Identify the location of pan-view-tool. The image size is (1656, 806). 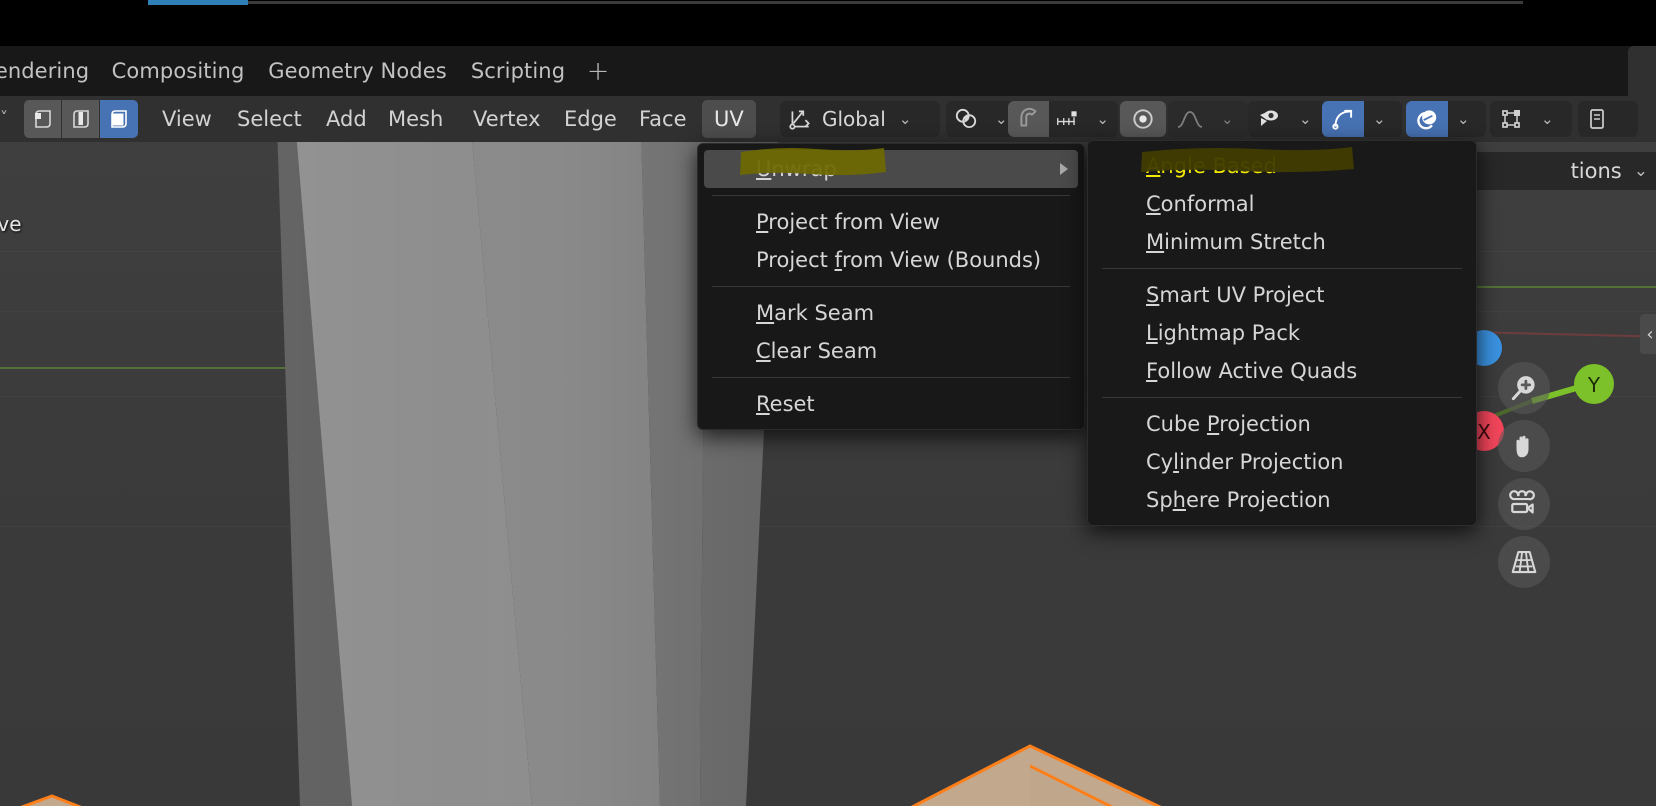
(1524, 446).